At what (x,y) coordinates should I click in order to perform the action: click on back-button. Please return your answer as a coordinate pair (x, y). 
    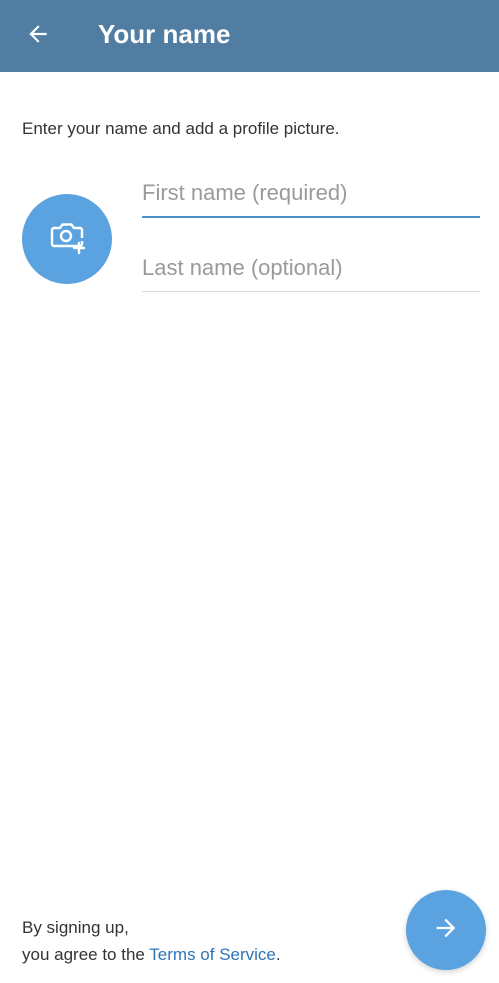
    Looking at the image, I should click on (38, 36).